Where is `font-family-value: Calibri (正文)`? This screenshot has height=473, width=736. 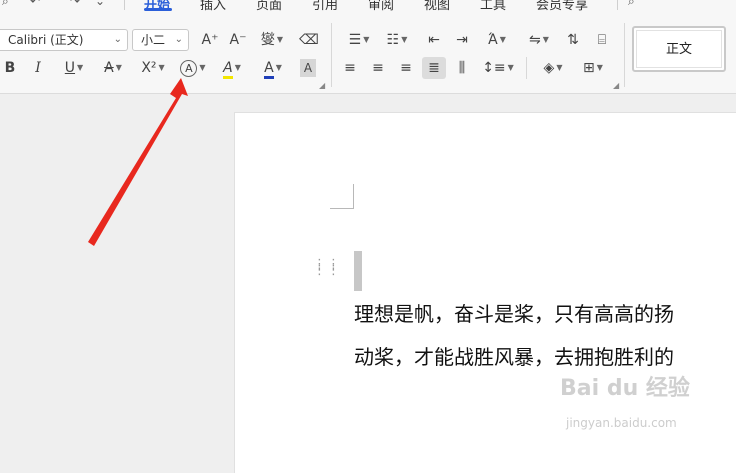
font-family-value: Calibri (正文) is located at coordinates (46, 40).